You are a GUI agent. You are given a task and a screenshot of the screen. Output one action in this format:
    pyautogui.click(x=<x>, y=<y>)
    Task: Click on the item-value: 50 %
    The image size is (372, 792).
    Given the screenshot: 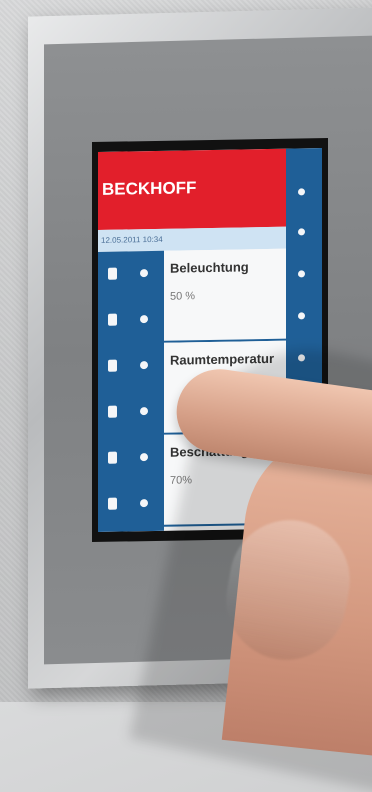 What is the action you would take?
    pyautogui.click(x=183, y=296)
    